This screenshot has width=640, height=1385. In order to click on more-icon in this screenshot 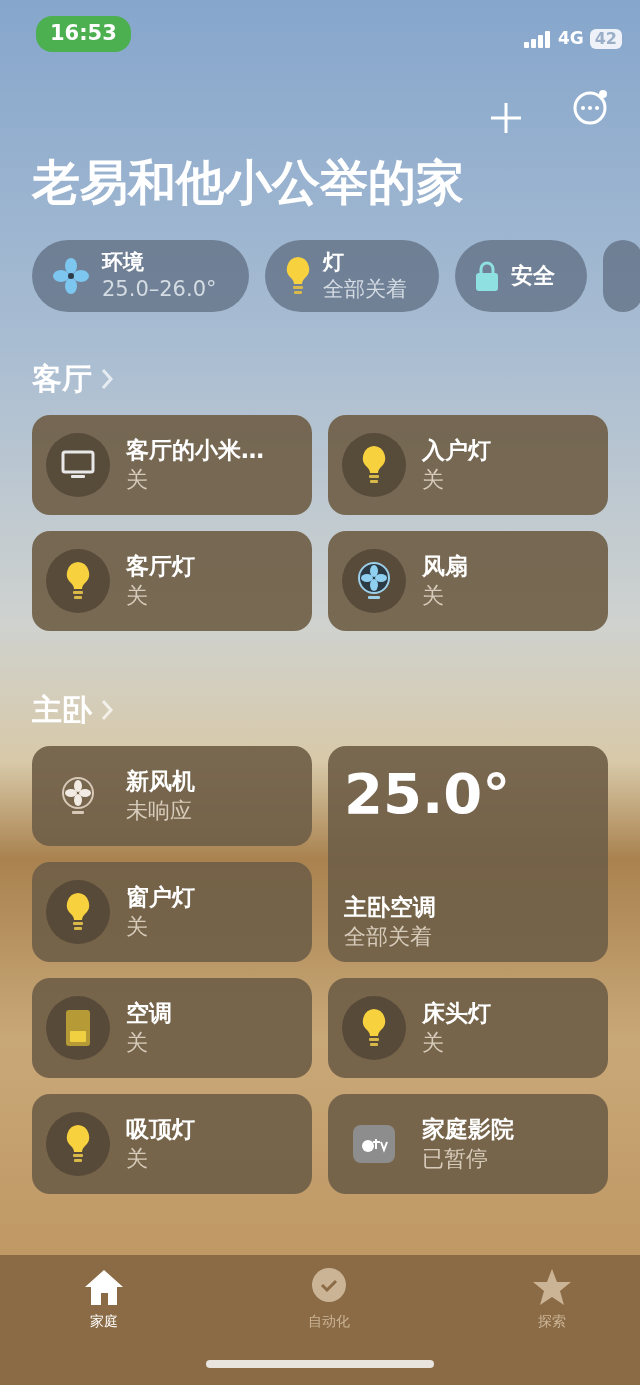, I will do `click(591, 107)`.